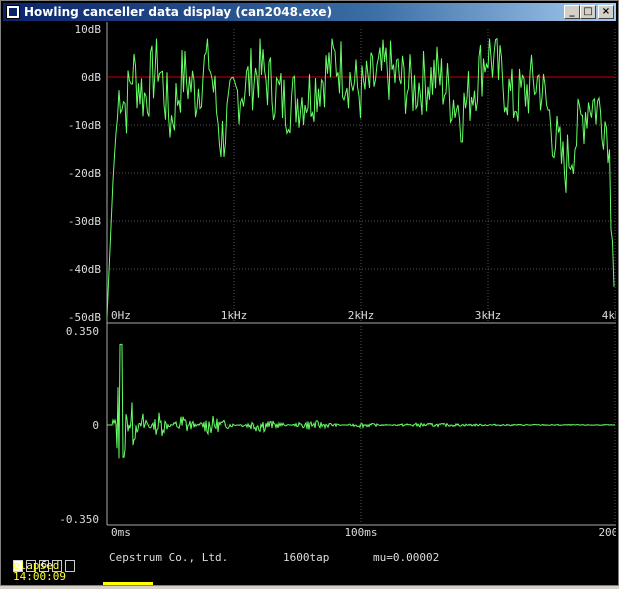 The width and height of the screenshot is (619, 589). Describe the element at coordinates (84, 317) in the screenshot. I see `spectrum-y-tick: -50dB` at that location.